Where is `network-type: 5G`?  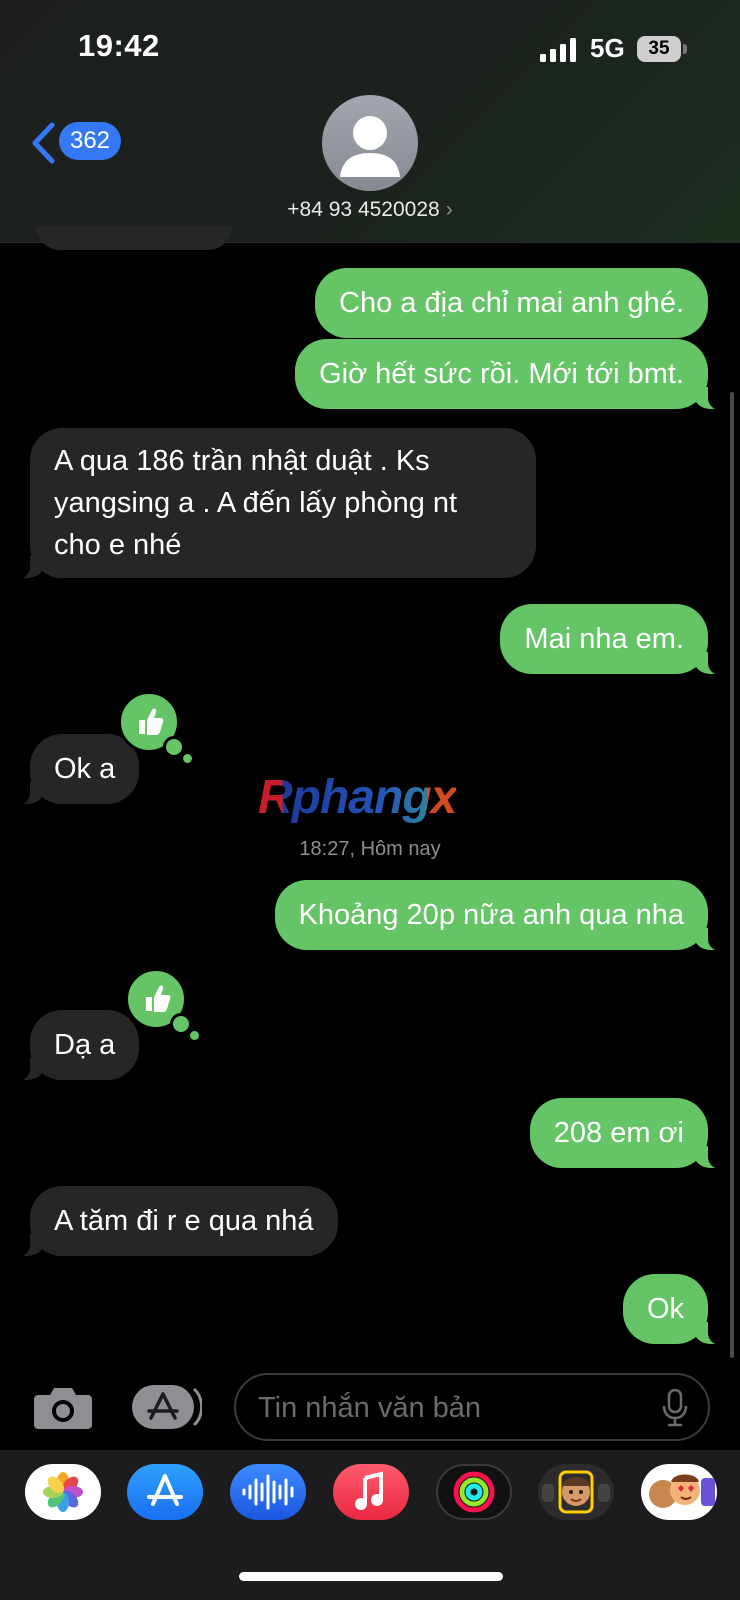 network-type: 5G is located at coordinates (607, 48).